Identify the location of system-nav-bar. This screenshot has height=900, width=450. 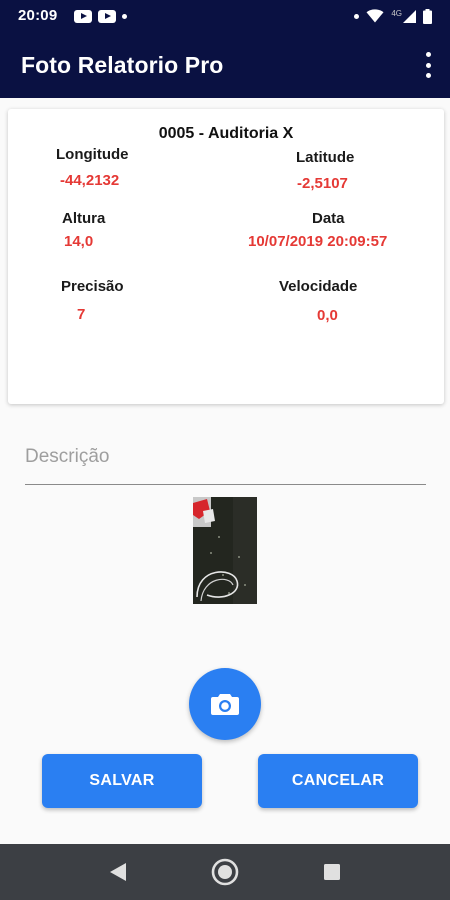
(225, 872).